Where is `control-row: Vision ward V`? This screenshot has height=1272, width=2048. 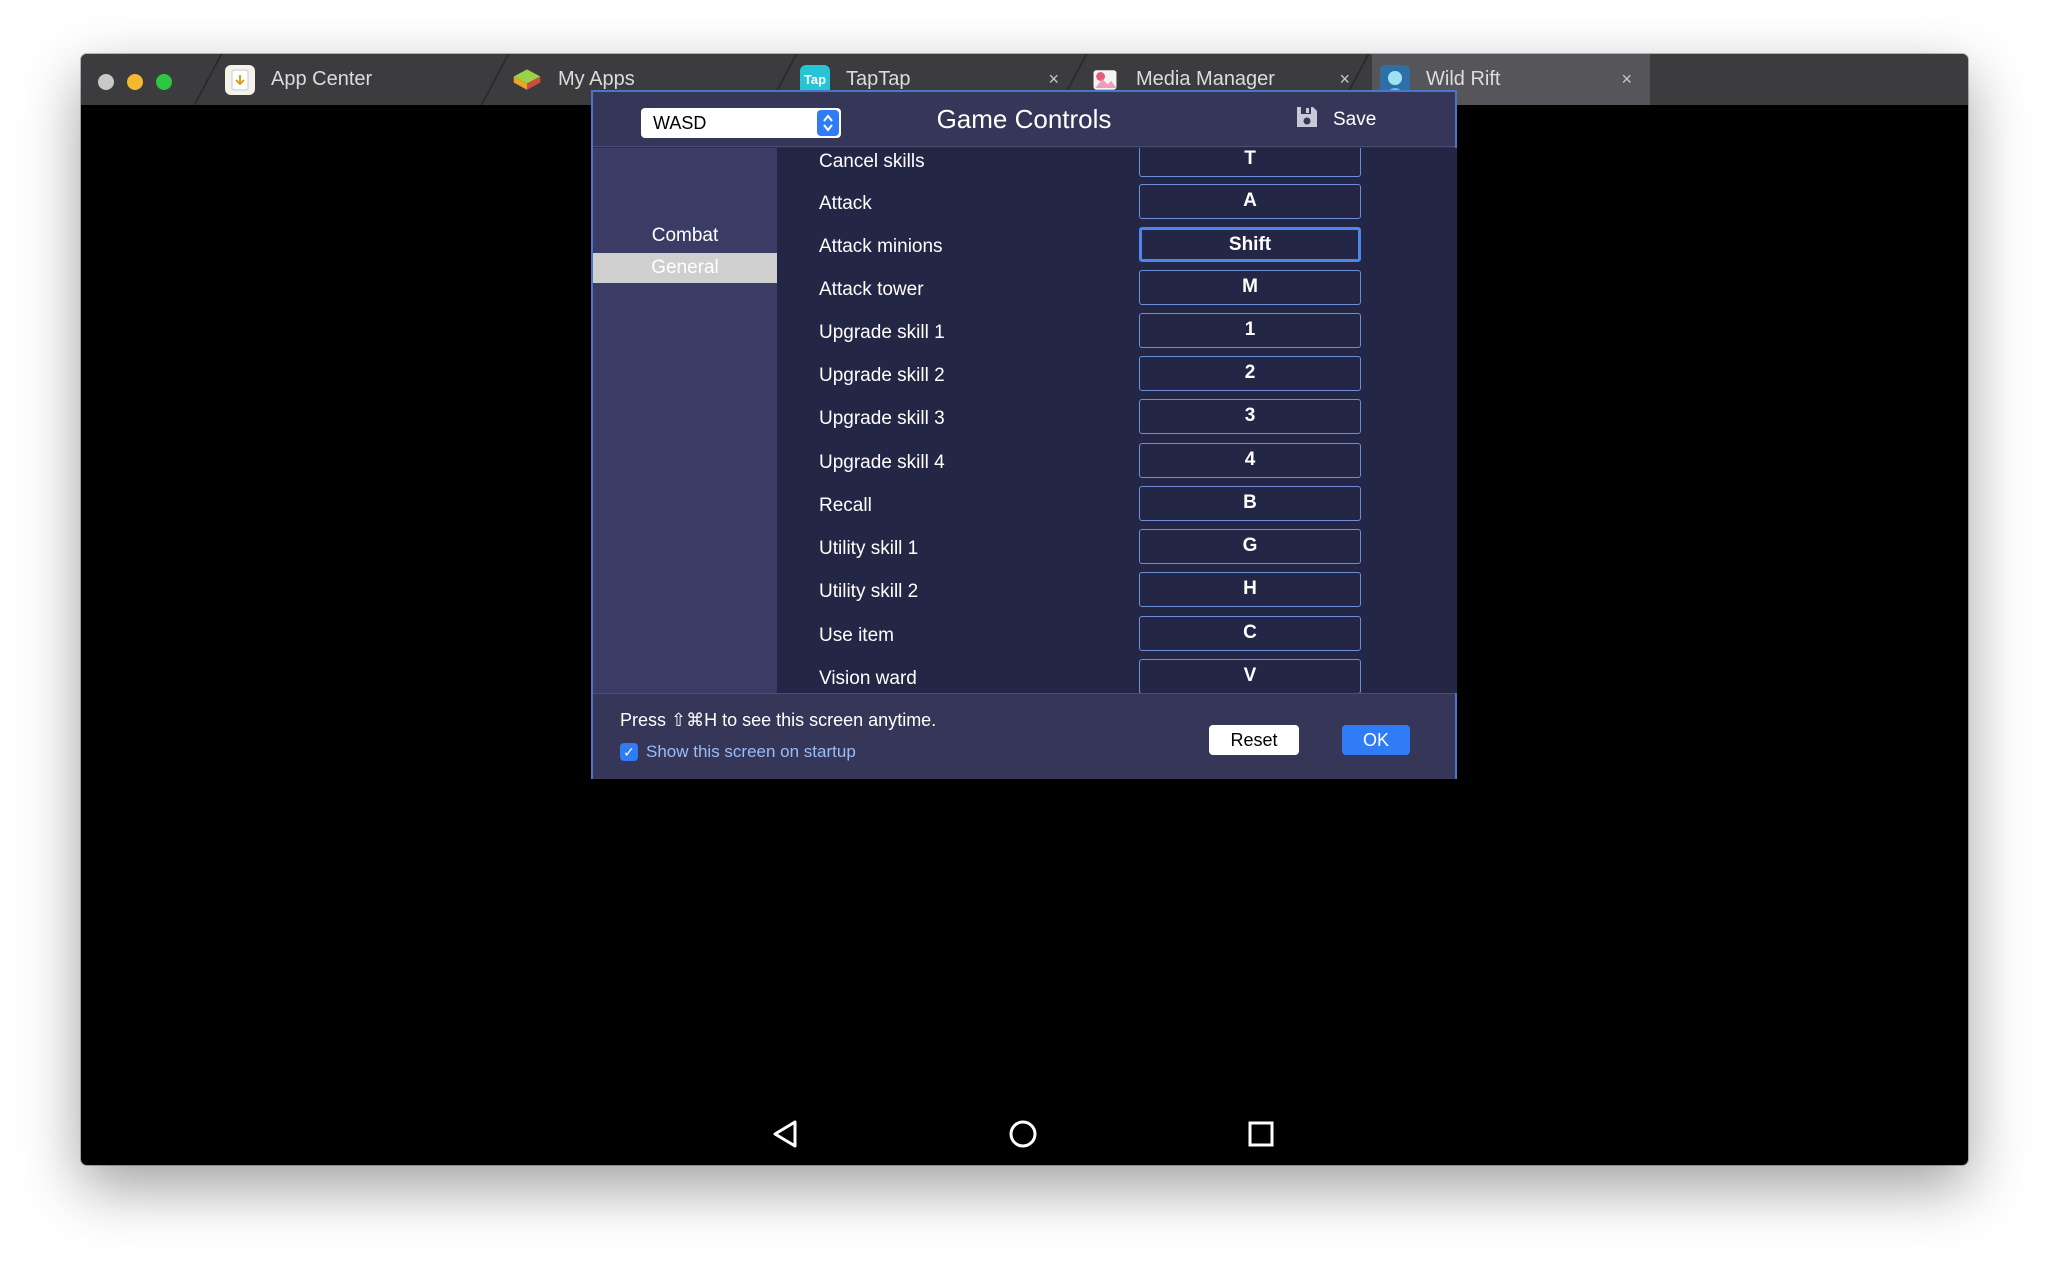 control-row: Vision ward V is located at coordinates (1117, 676).